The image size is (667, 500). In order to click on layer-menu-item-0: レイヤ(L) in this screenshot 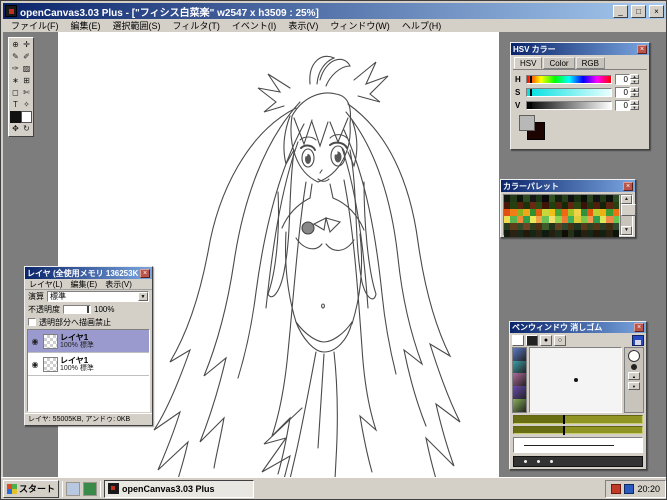, I will do `click(46, 284)`.